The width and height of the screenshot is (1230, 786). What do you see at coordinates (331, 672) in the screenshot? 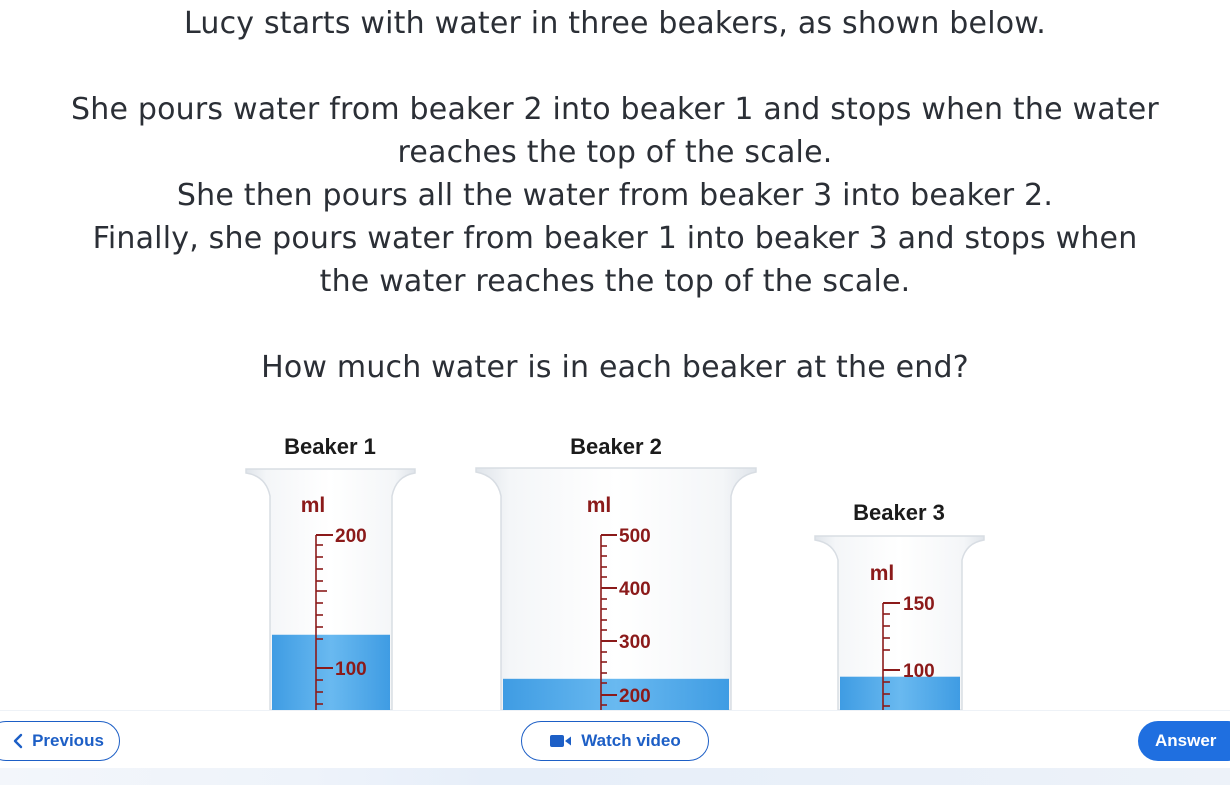
I see `beaker-1-water` at bounding box center [331, 672].